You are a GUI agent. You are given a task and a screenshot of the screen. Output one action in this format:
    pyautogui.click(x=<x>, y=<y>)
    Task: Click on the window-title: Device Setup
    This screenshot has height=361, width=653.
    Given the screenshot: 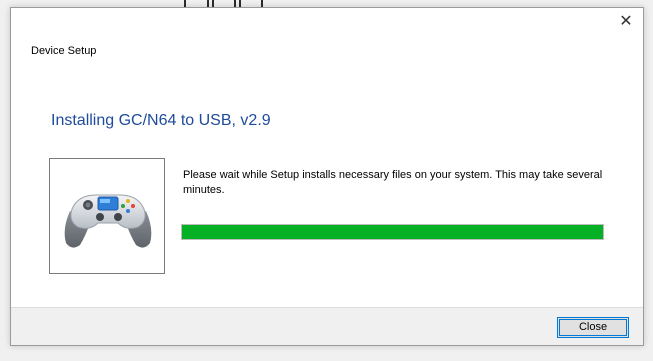 What is the action you would take?
    pyautogui.click(x=64, y=51)
    